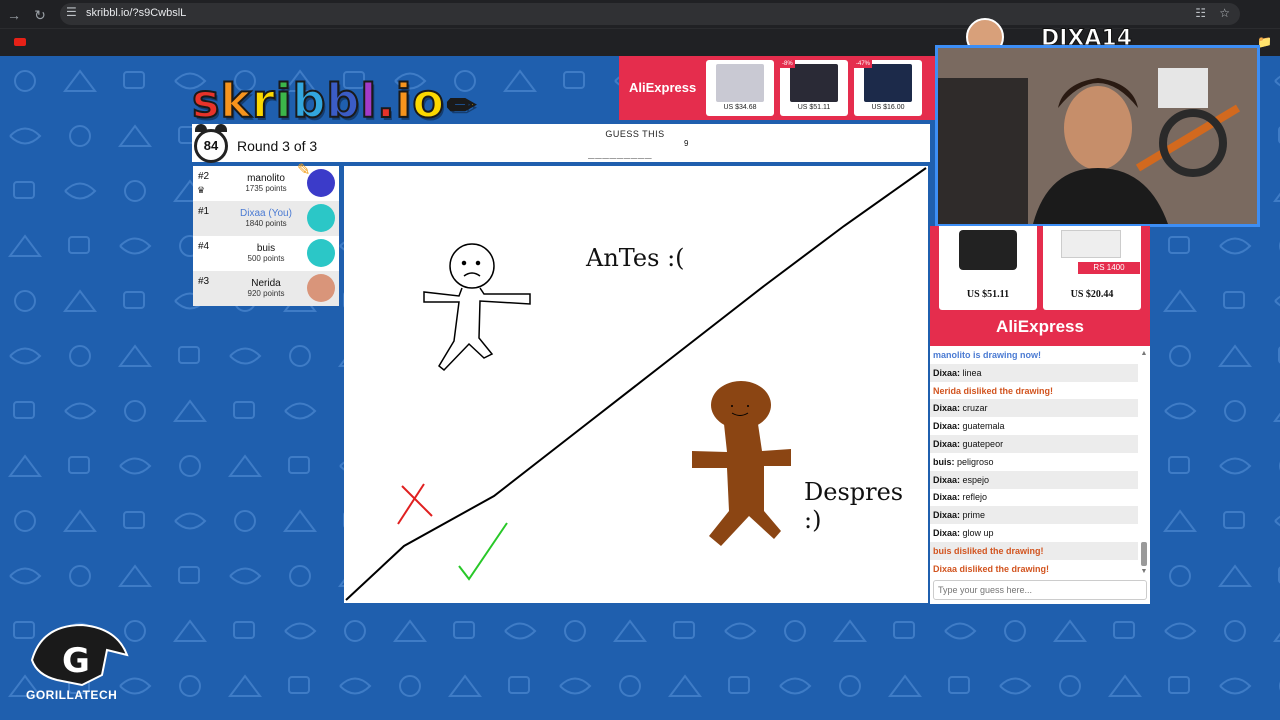 The image size is (1280, 720). I want to click on chat-message: Dixaa disliked the drawing!, so click(1034, 569).